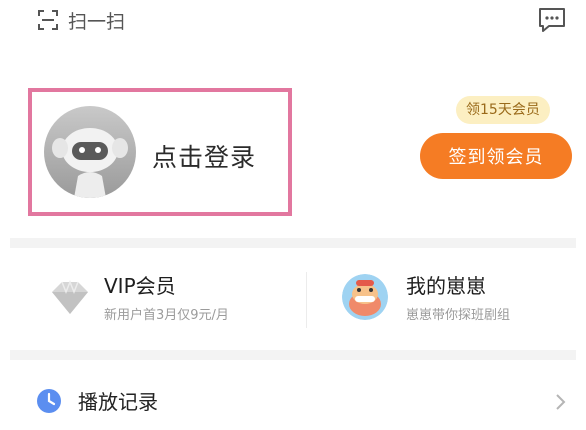 The image size is (586, 430). I want to click on scan-button: 扫一扫, so click(80, 20).